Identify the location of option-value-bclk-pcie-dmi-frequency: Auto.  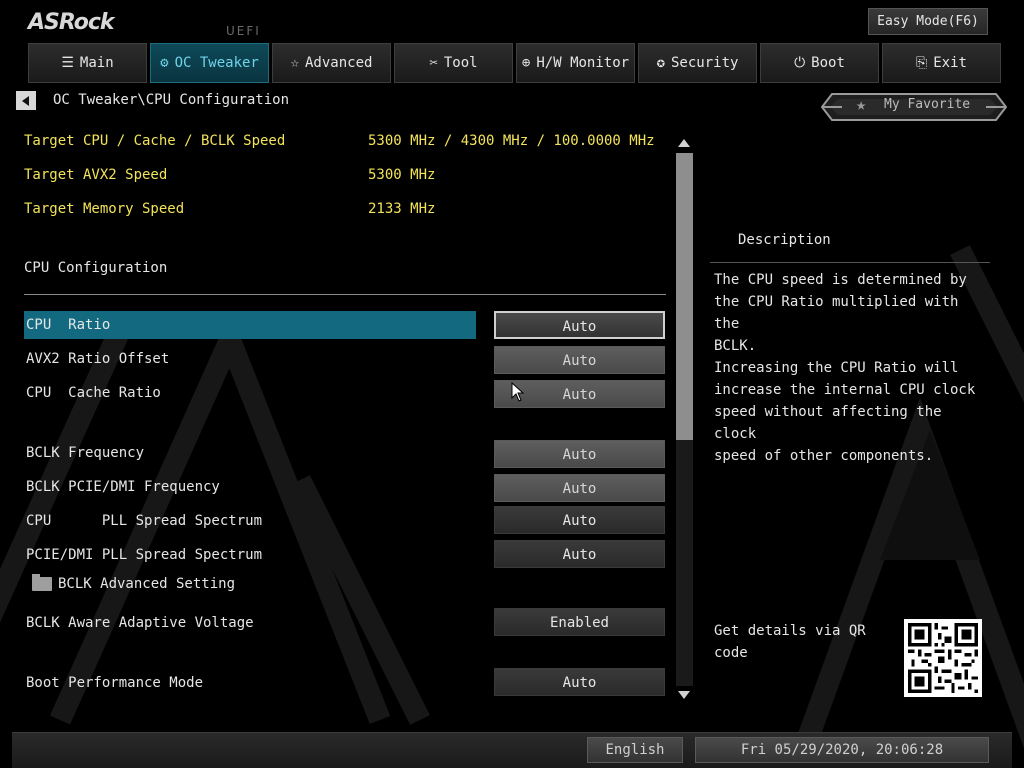
(579, 488).